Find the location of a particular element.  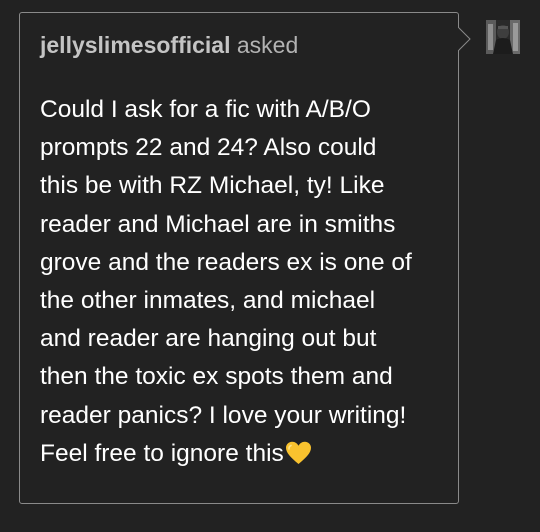

question-line: then the toxic ex spots them and is located at coordinates (216, 377).